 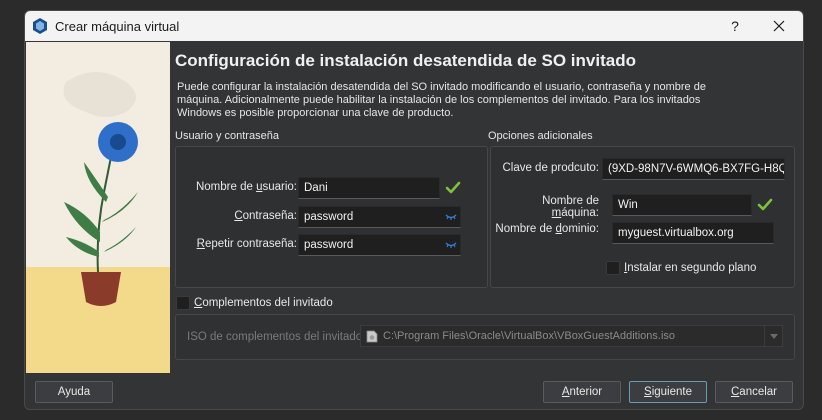 I want to click on repeat-password-input: password, so click(x=379, y=245).